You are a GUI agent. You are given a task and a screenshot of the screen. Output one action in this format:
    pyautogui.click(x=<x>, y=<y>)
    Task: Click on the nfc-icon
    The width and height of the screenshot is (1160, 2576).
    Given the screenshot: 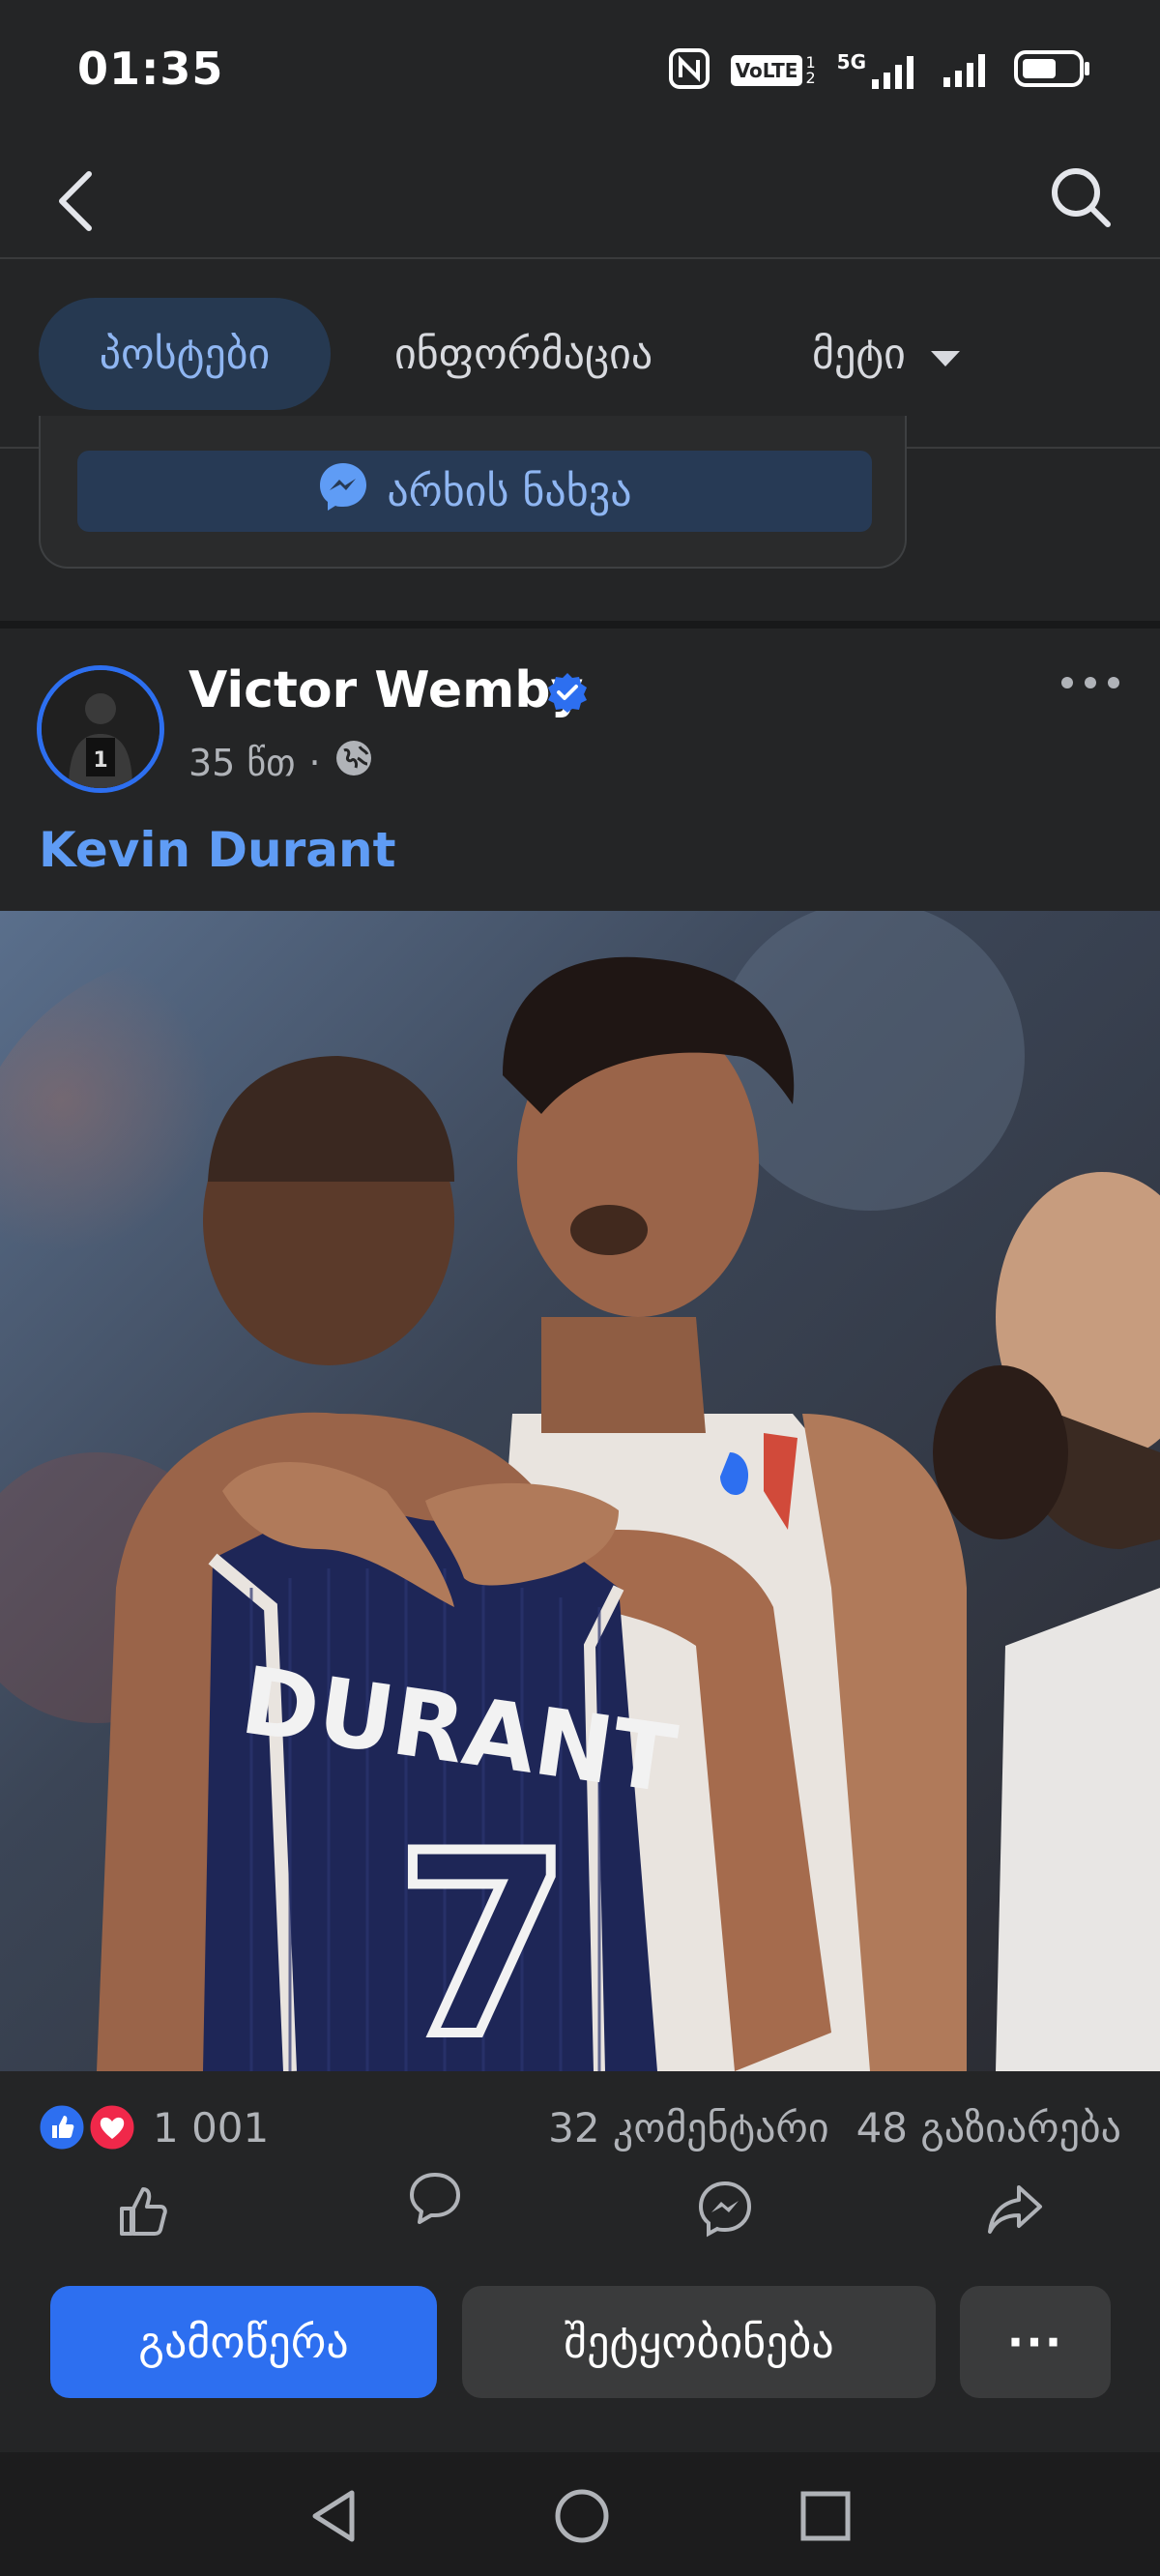 What is the action you would take?
    pyautogui.click(x=689, y=70)
    